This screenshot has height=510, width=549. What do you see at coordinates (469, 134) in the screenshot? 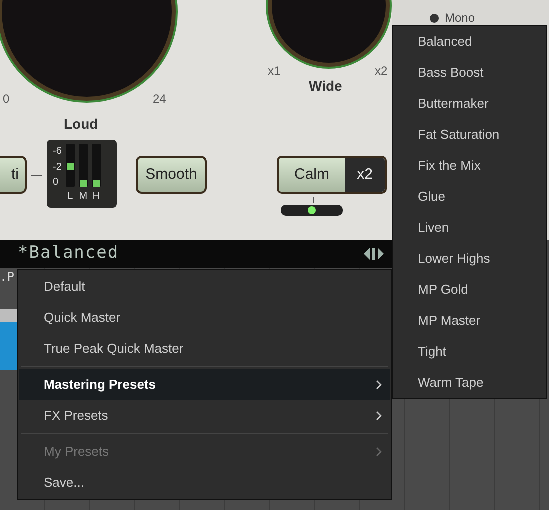
I see `menu-item: Fat Saturation` at bounding box center [469, 134].